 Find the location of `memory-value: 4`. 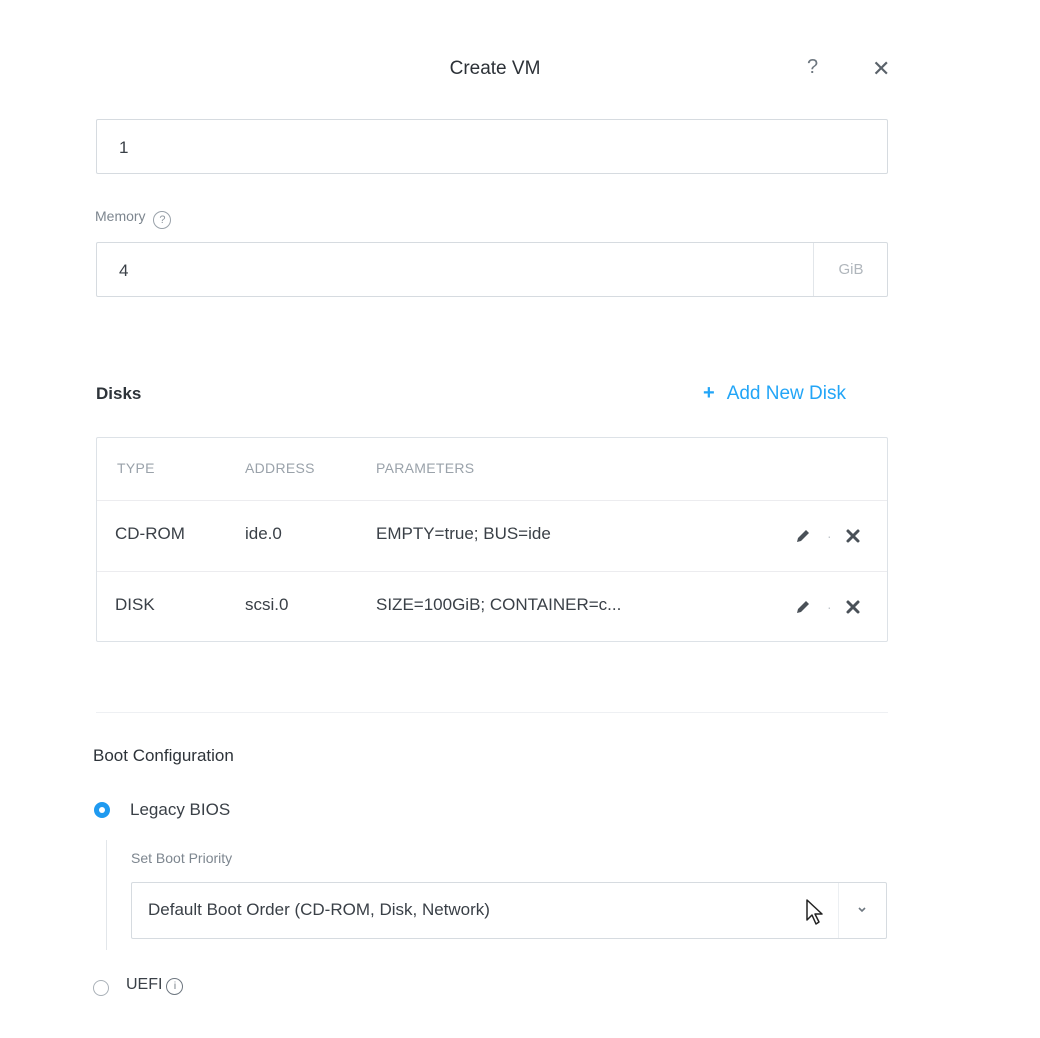

memory-value: 4 is located at coordinates (124, 270).